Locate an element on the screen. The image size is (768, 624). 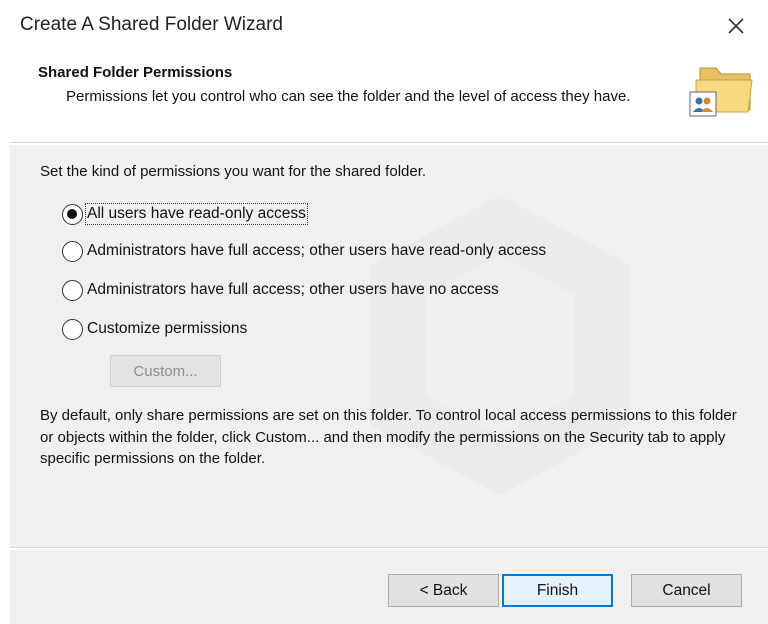
radio-read-only: All users have read-only access is located at coordinates (185, 214).